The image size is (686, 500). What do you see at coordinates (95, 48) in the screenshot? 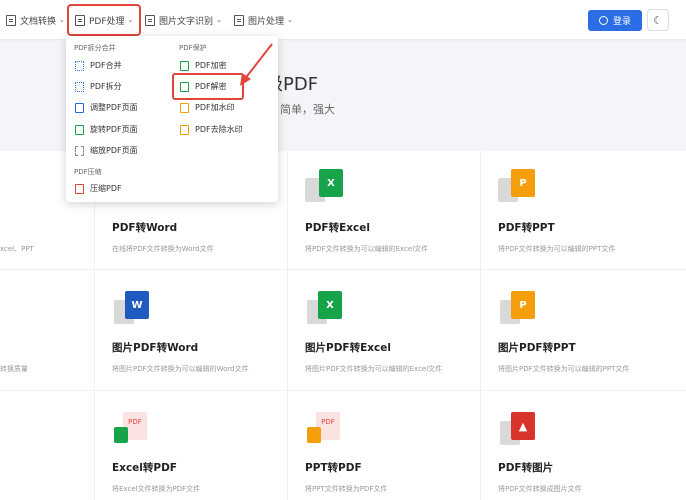
I see `group-split-merge: PDF拆分合并` at bounding box center [95, 48].